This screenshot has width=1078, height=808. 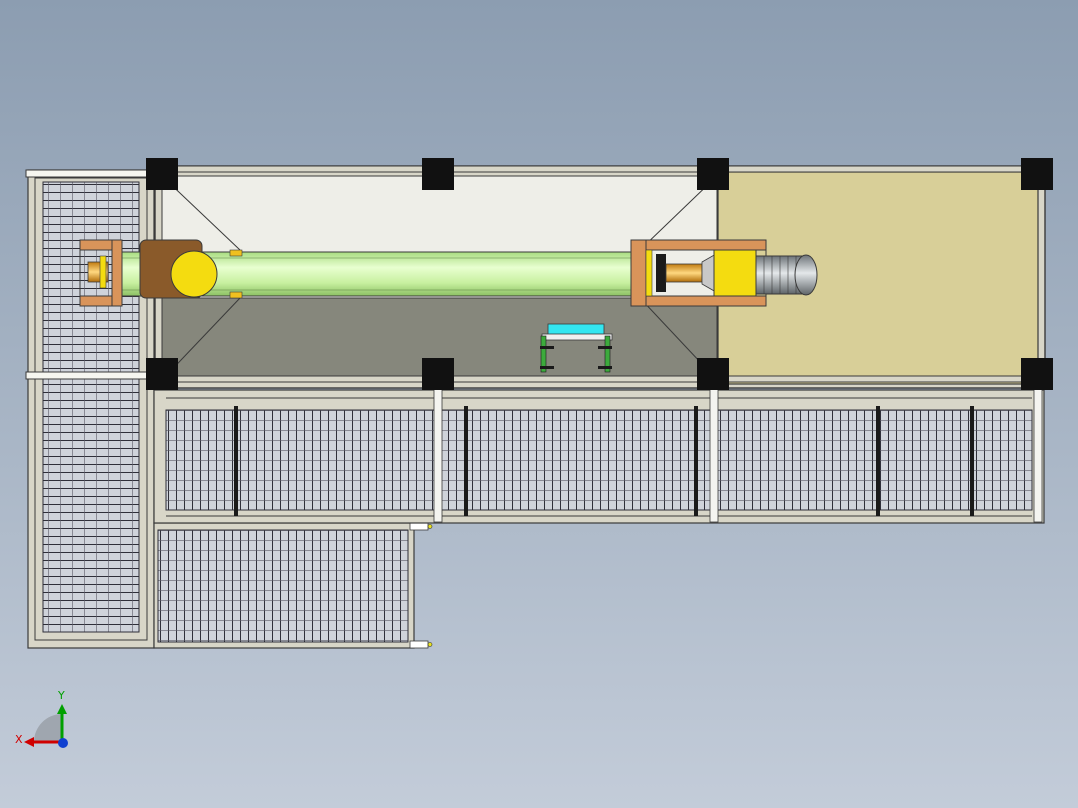 What do you see at coordinates (61, 695) in the screenshot?
I see `triad-y-label: Y` at bounding box center [61, 695].